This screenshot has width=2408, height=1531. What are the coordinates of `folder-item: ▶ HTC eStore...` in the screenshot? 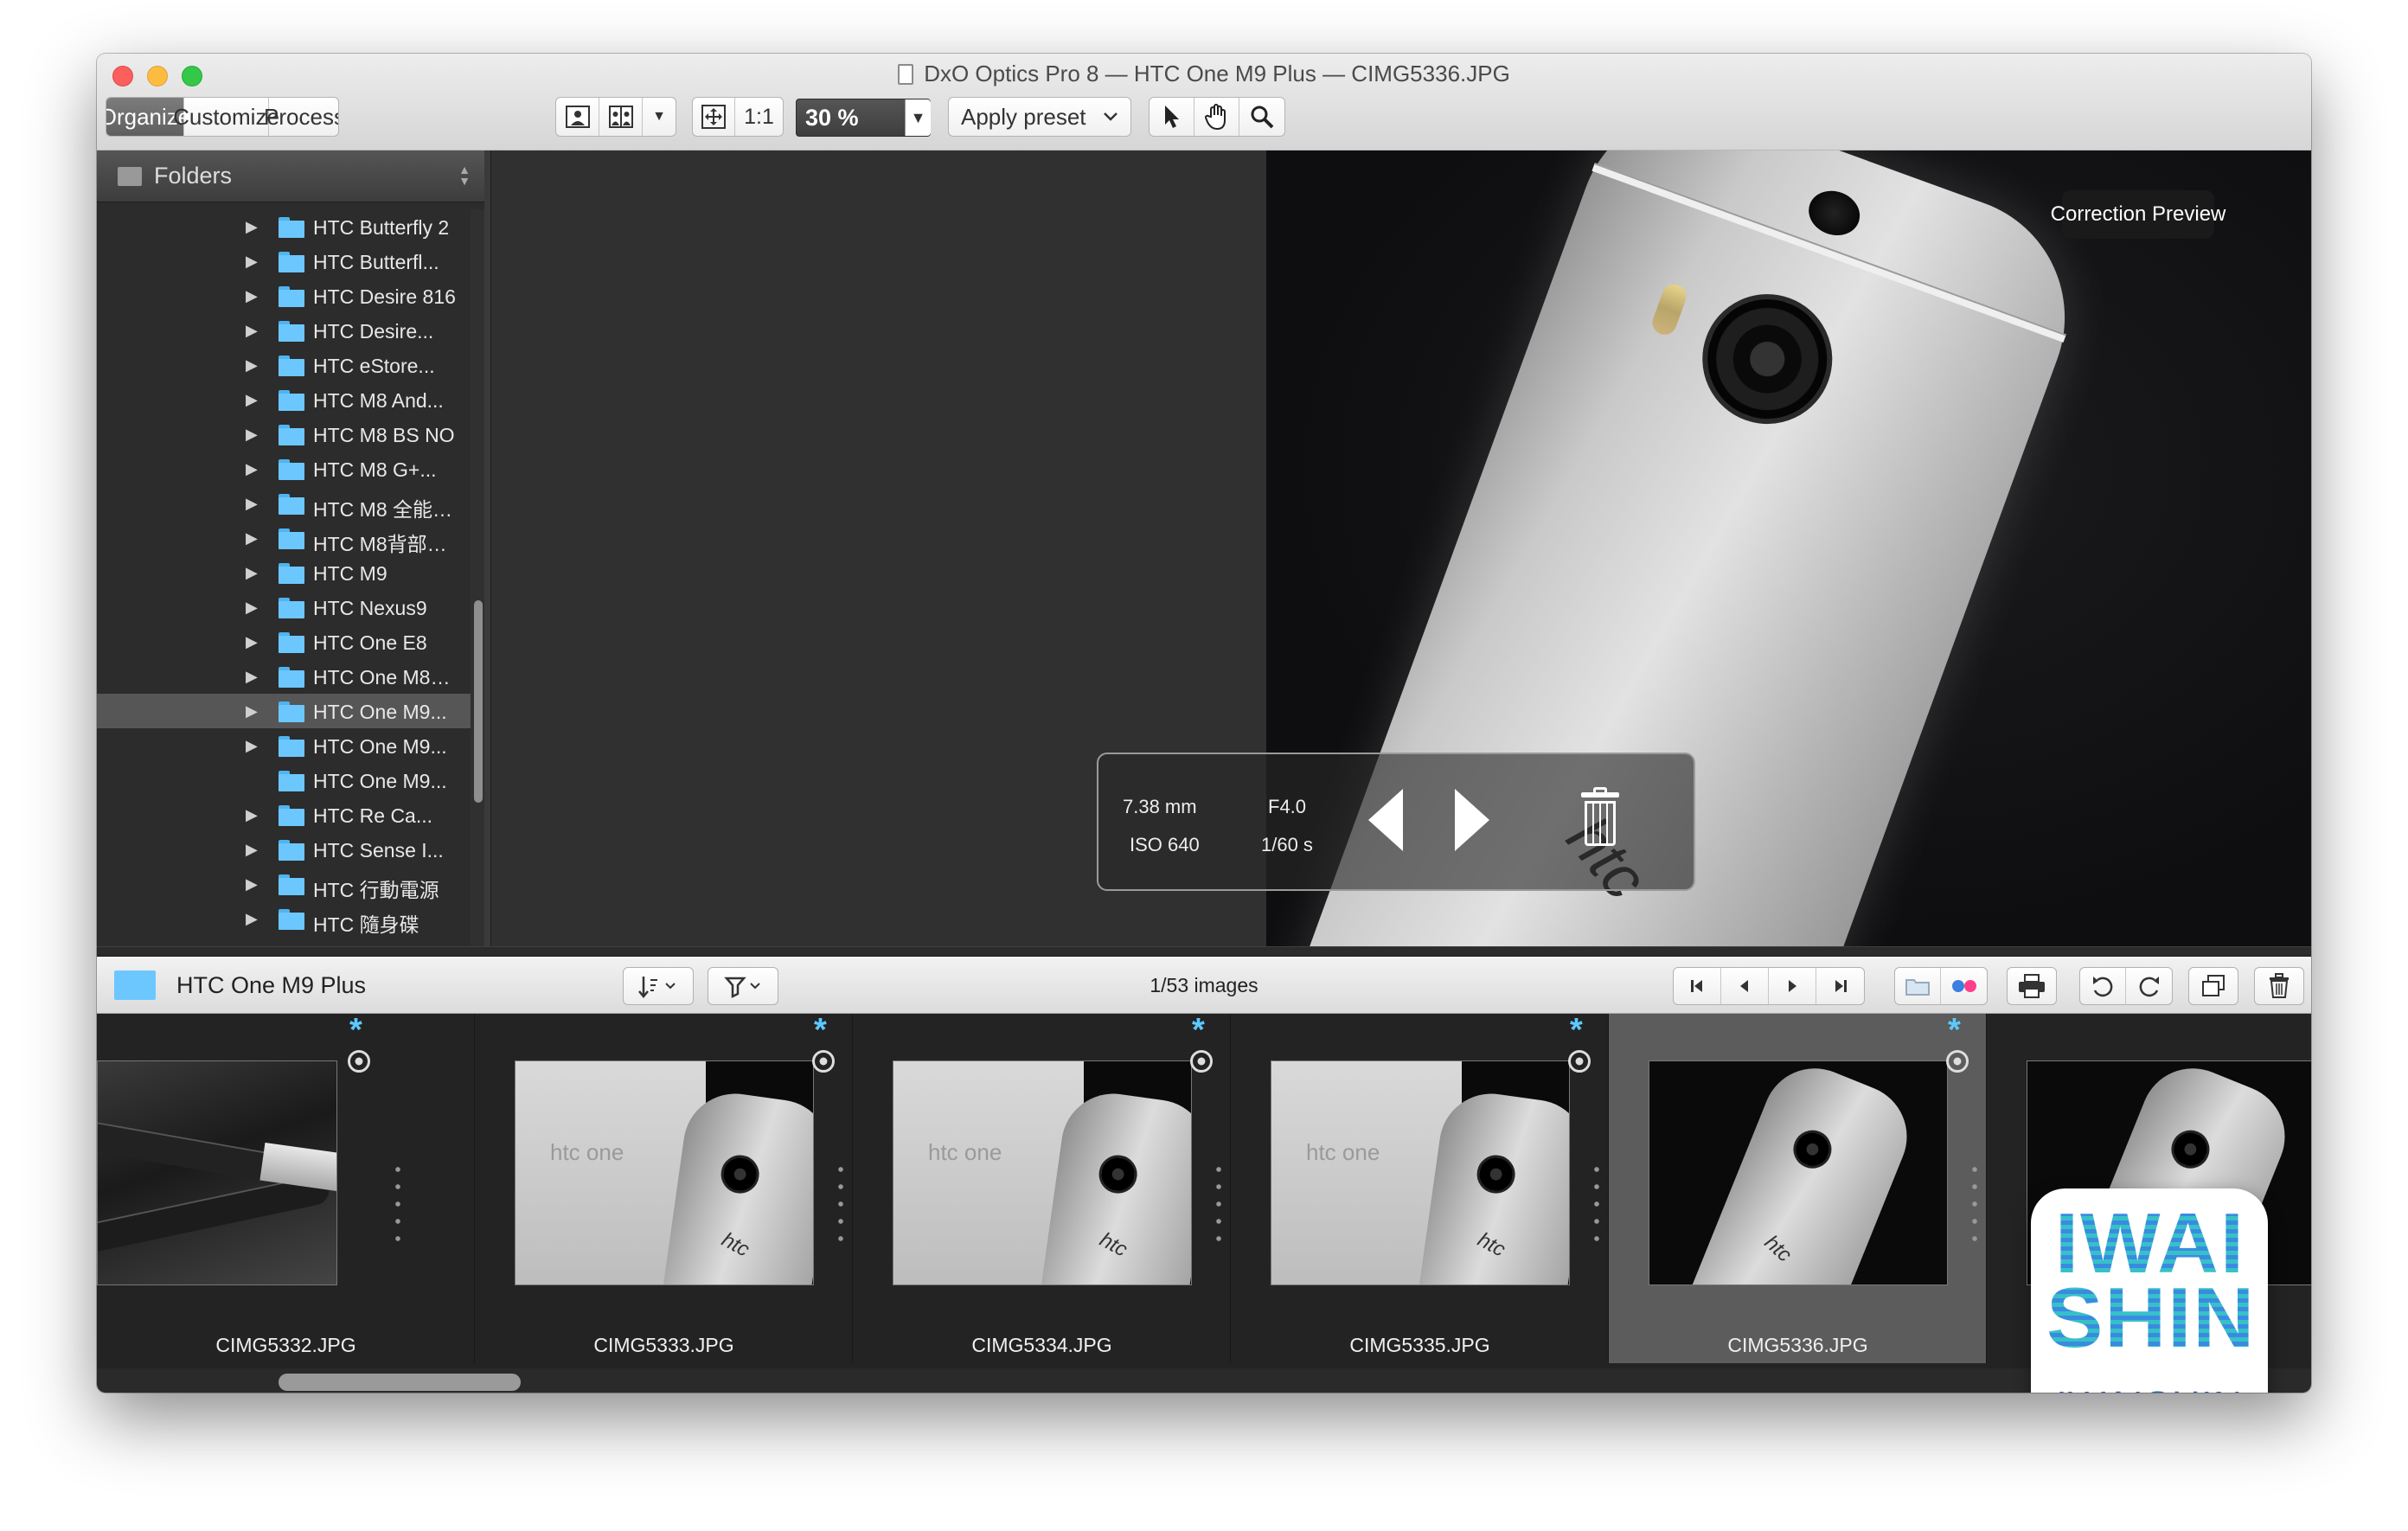 It's located at (285, 365).